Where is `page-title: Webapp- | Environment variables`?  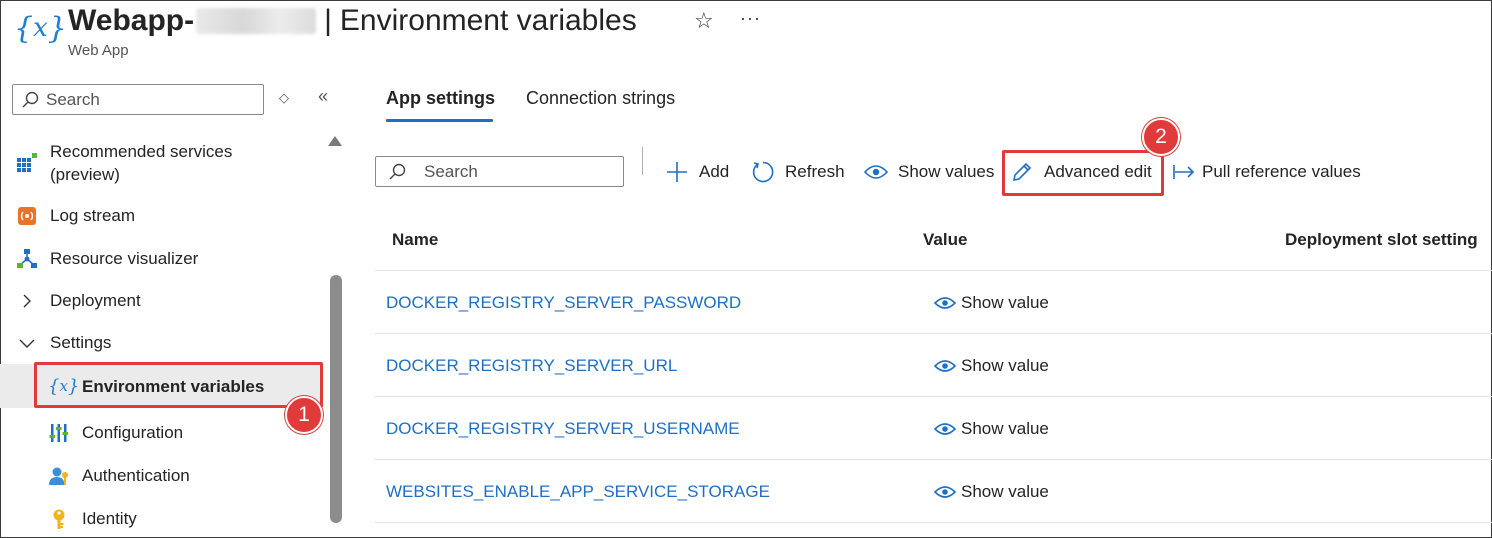
page-title: Webapp- | Environment variables is located at coordinates (352, 21).